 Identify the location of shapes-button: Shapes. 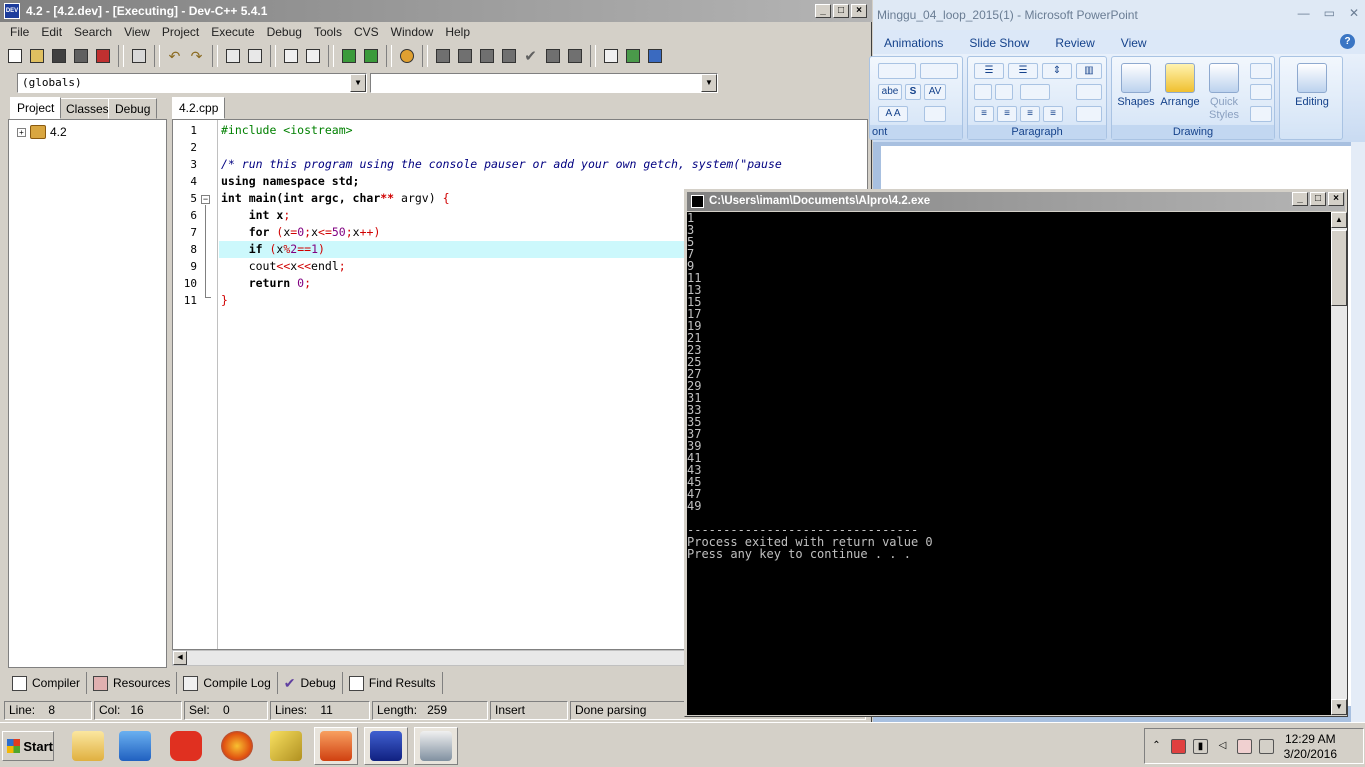
(1136, 86).